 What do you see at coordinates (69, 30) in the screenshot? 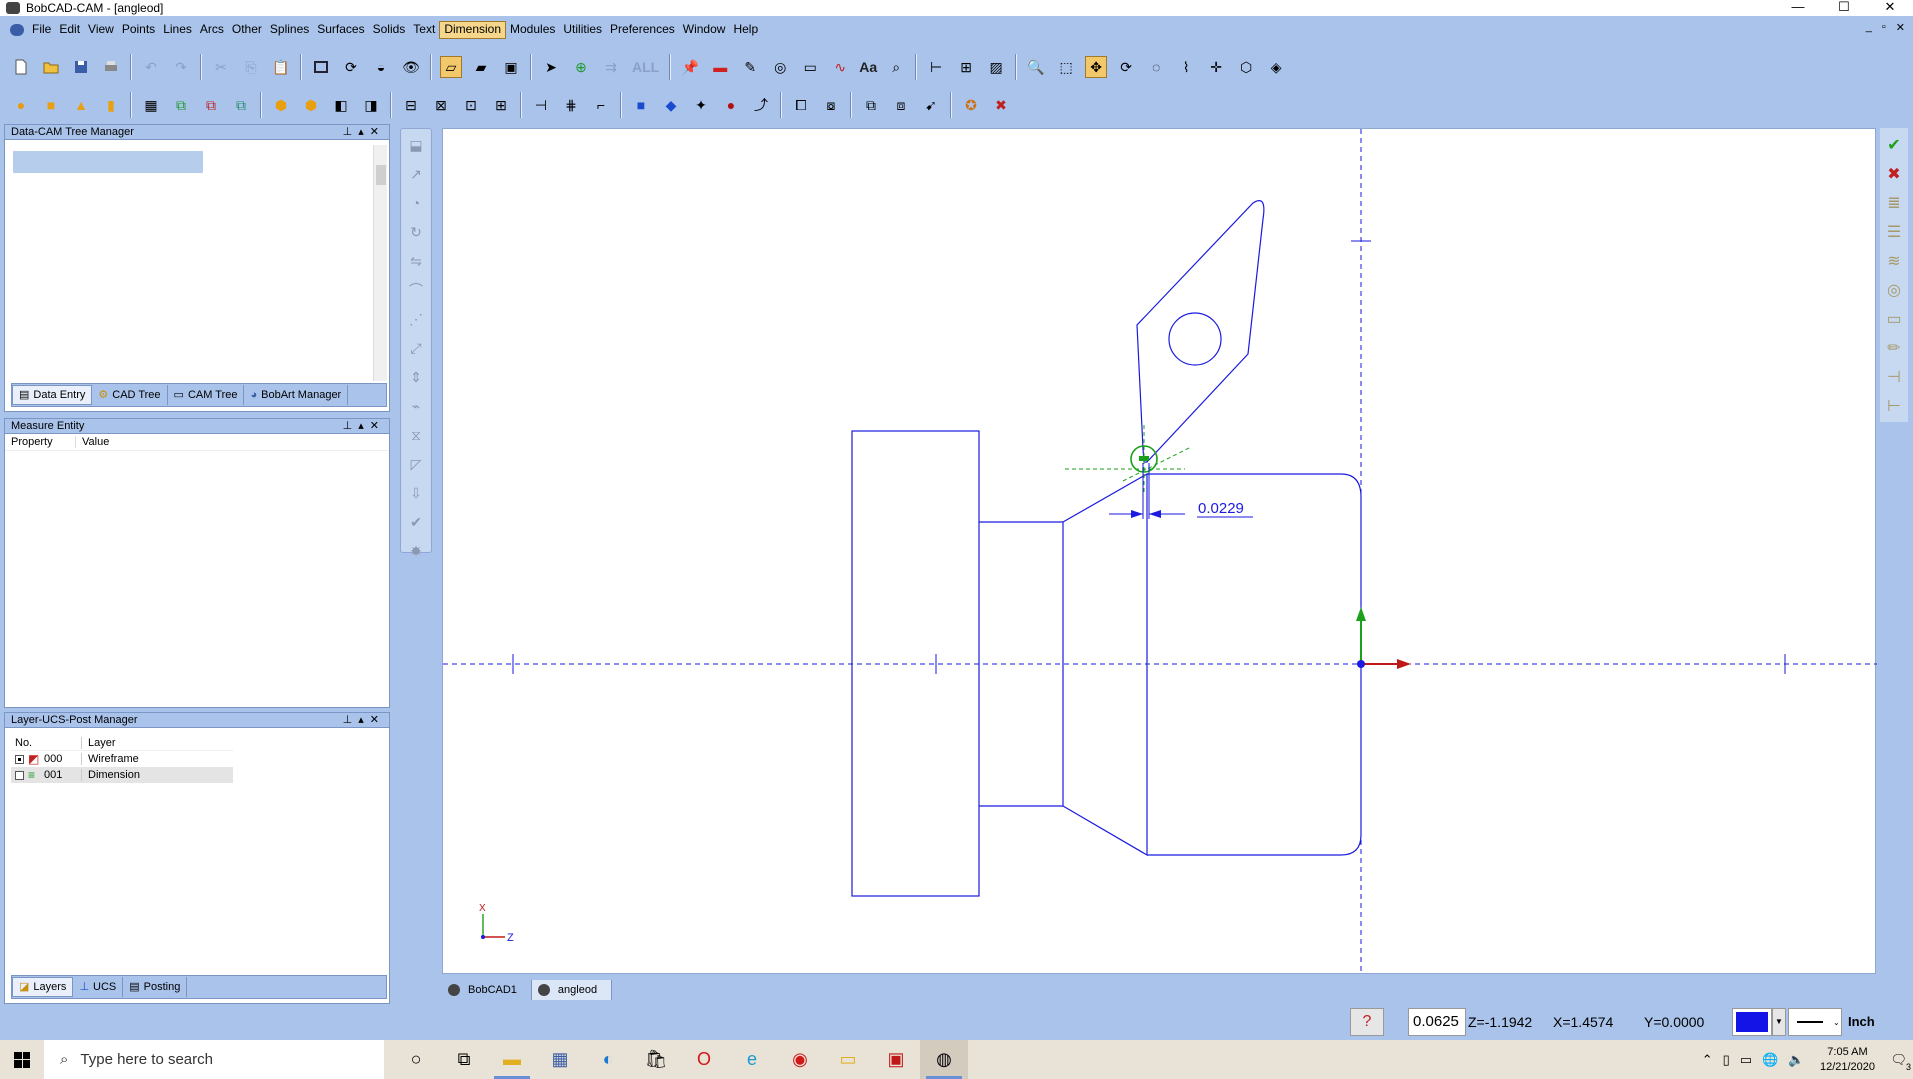
I see `menu-edit: Edit` at bounding box center [69, 30].